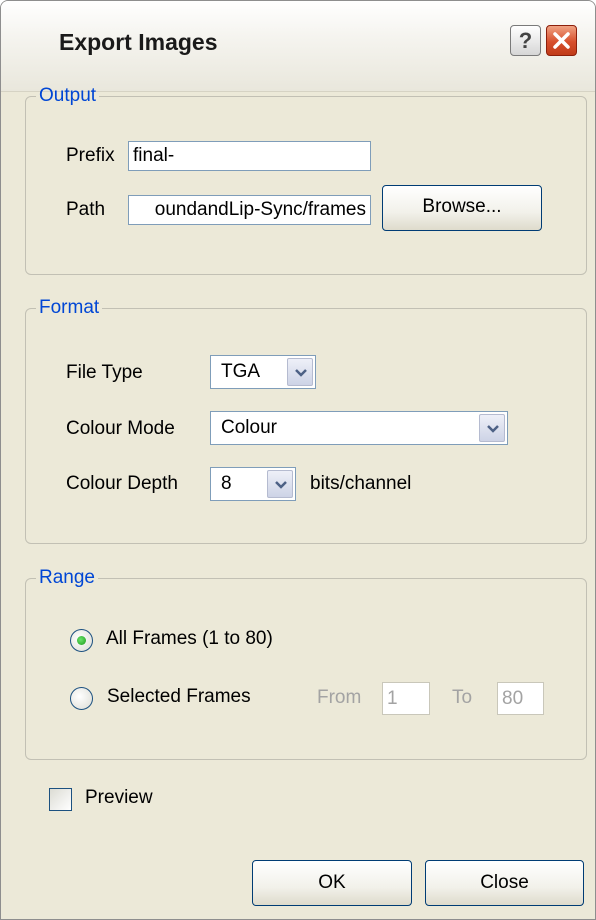 Image resolution: width=596 pixels, height=920 pixels. Describe the element at coordinates (339, 697) in the screenshot. I see `from-label: From` at that location.